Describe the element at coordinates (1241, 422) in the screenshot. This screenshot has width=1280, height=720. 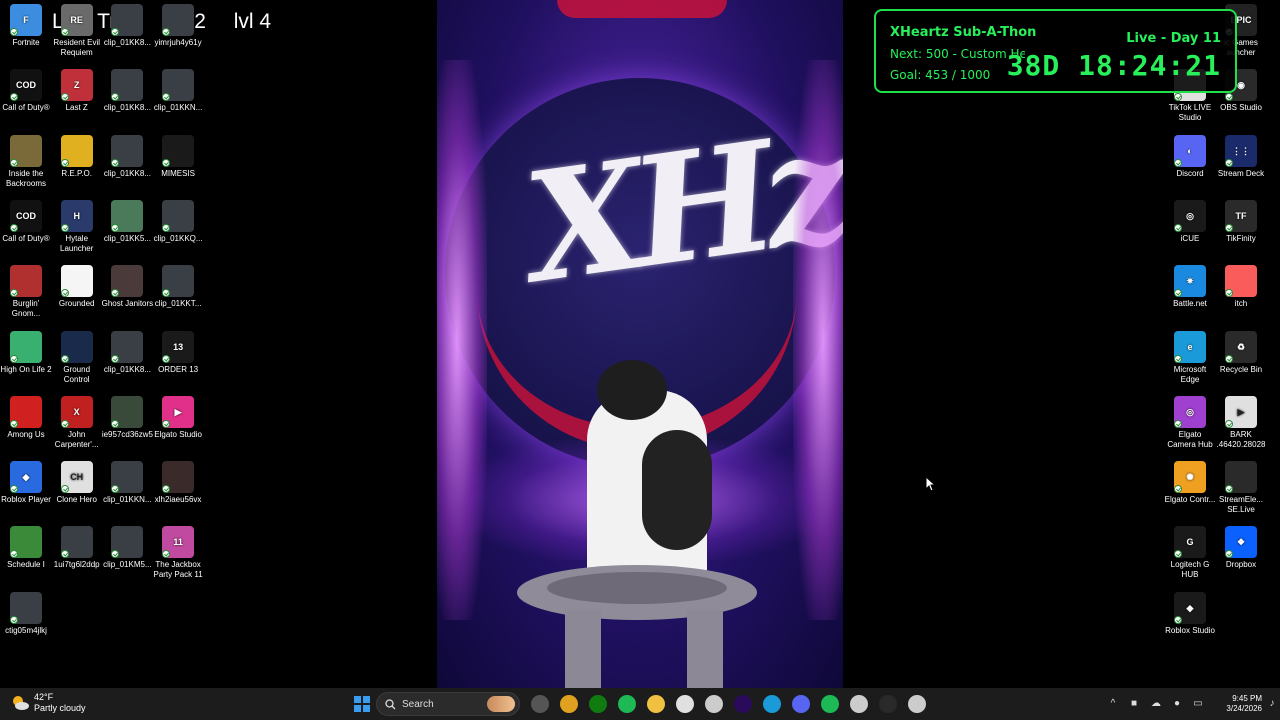
I see `desktop-icon-bark-46420-28028: ▶ BARK .46420.28028` at that location.